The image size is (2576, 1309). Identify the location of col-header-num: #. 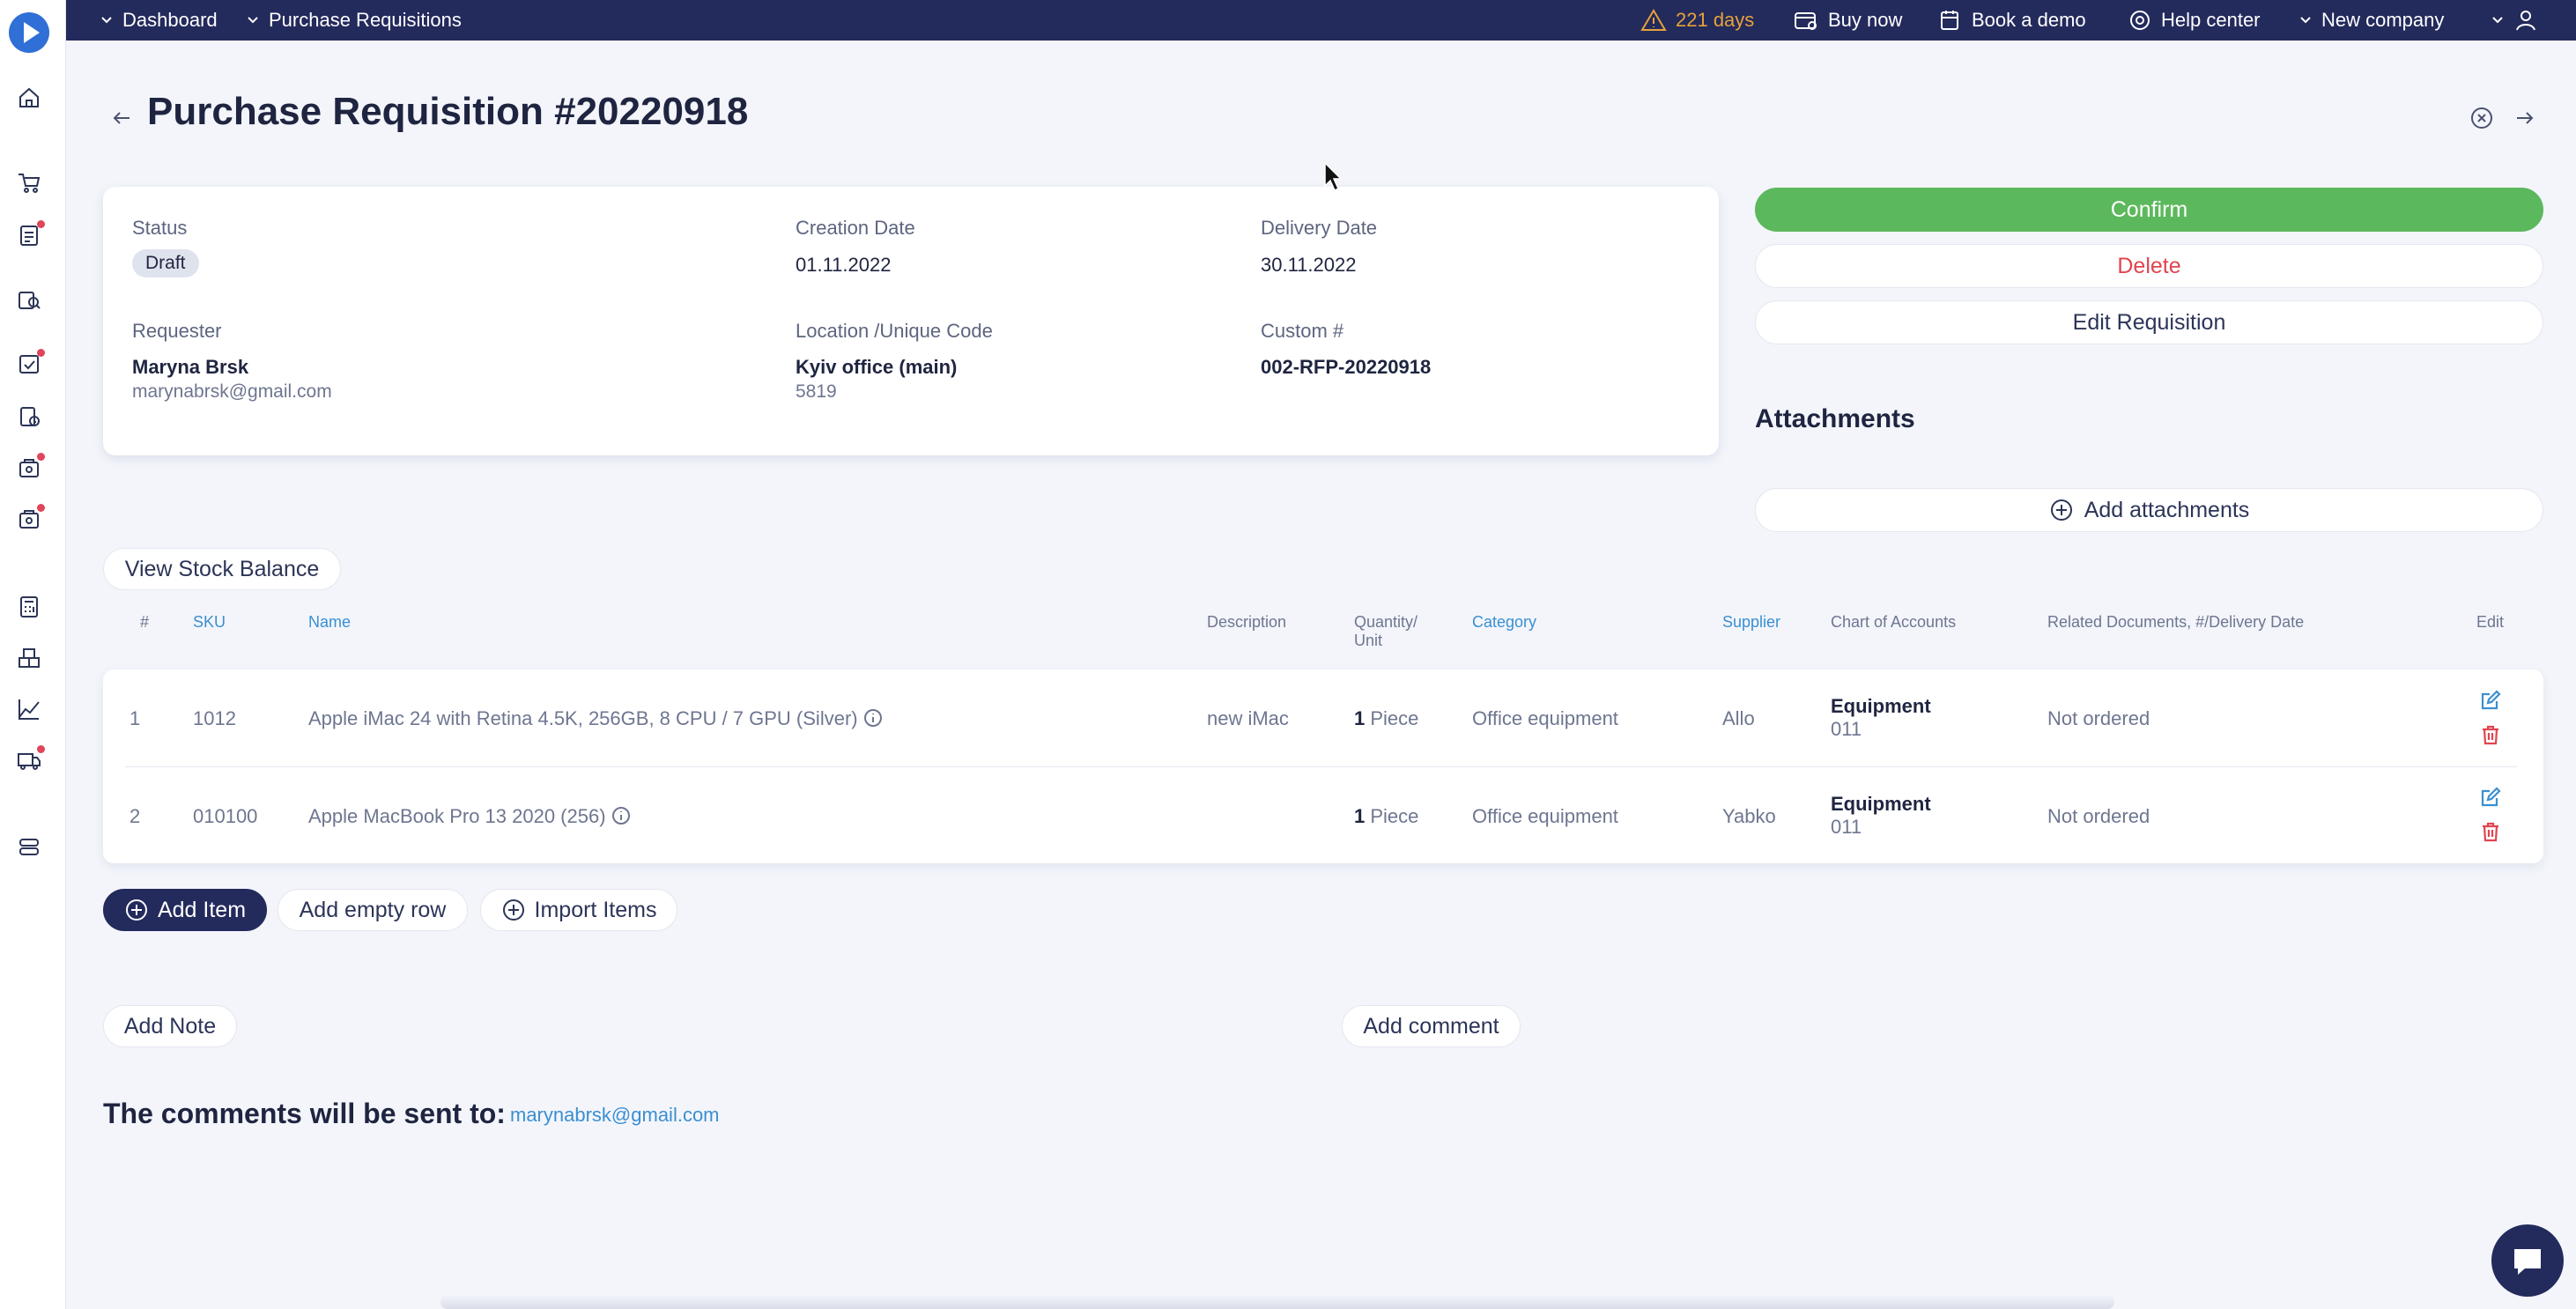
(145, 622).